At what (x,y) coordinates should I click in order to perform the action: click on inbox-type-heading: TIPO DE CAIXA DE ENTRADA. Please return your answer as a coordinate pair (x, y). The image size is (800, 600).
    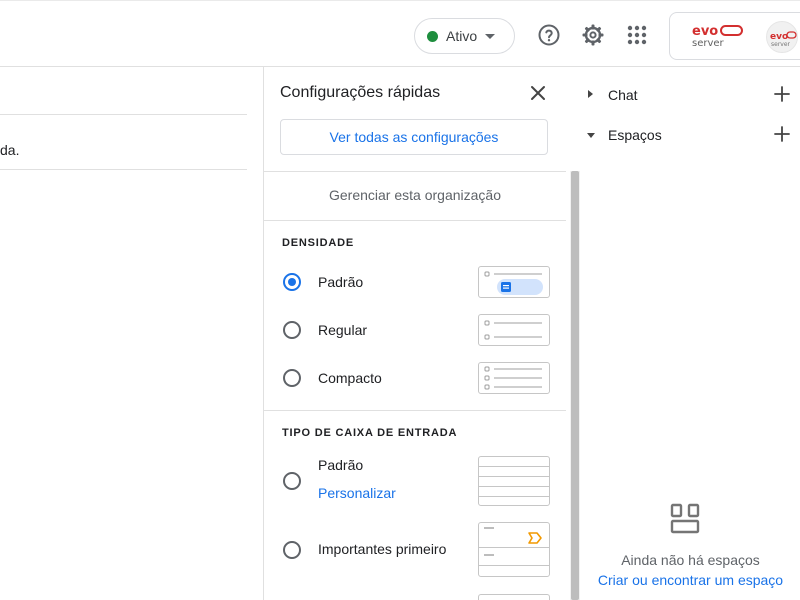
    Looking at the image, I should click on (370, 433).